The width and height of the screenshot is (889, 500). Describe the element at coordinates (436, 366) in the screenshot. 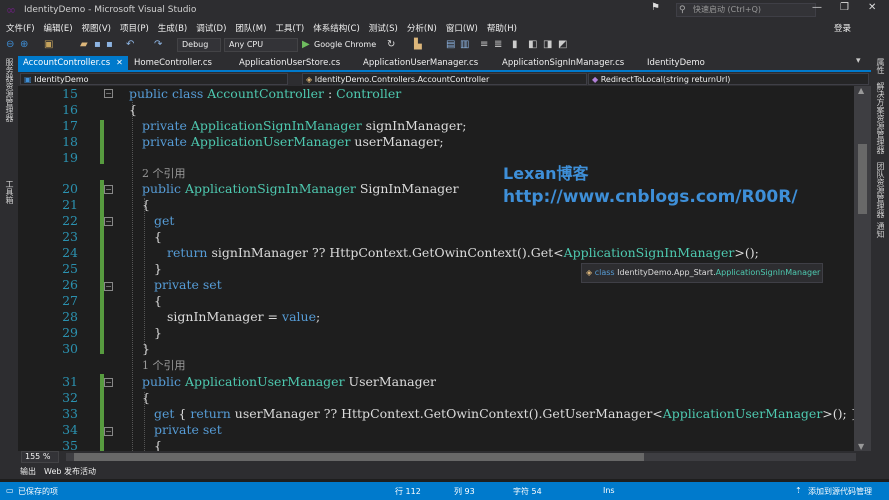

I see `code-lens: 1 个引用` at that location.